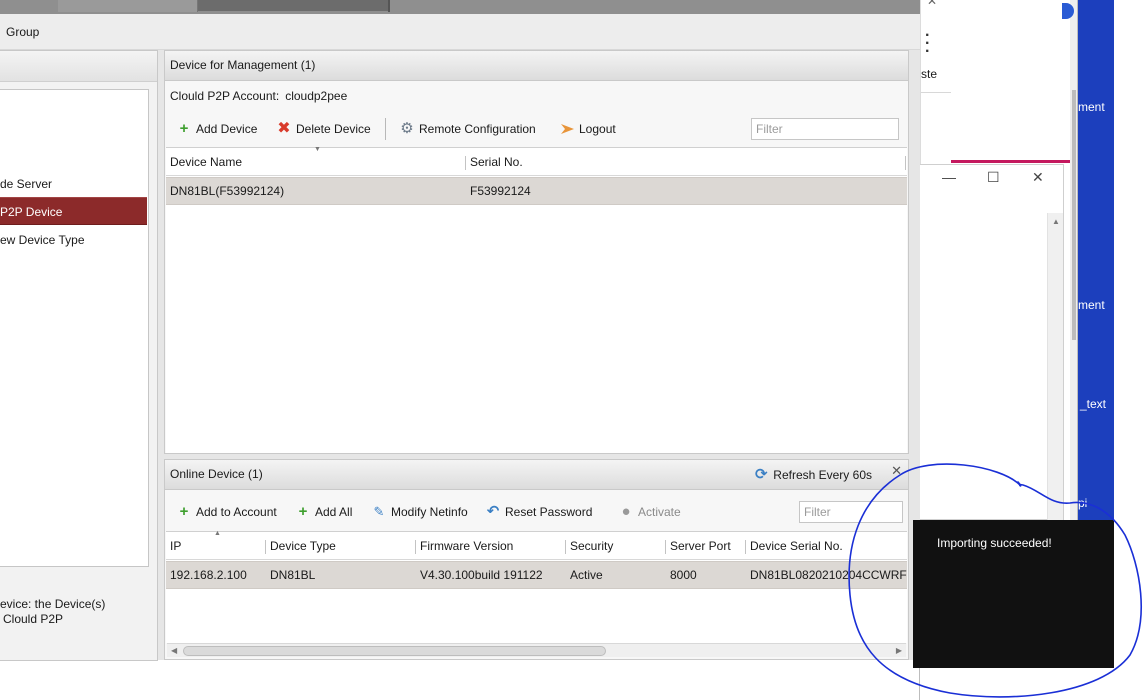  I want to click on column-header-device-serial: Device Serial No., so click(794, 546).